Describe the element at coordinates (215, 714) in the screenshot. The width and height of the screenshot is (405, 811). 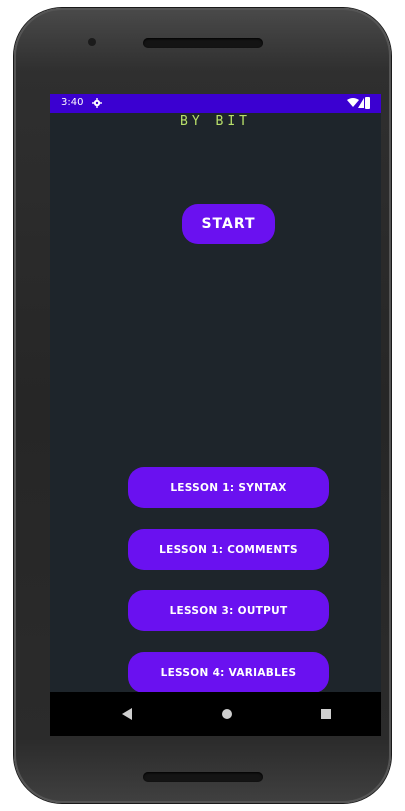
I see `navigation-bar` at that location.